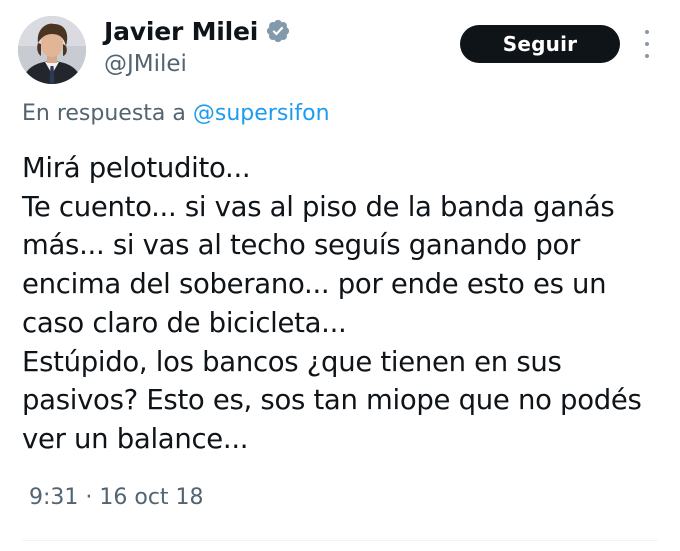 This screenshot has width=680, height=551. I want to click on more-vertical-icon, so click(647, 44).